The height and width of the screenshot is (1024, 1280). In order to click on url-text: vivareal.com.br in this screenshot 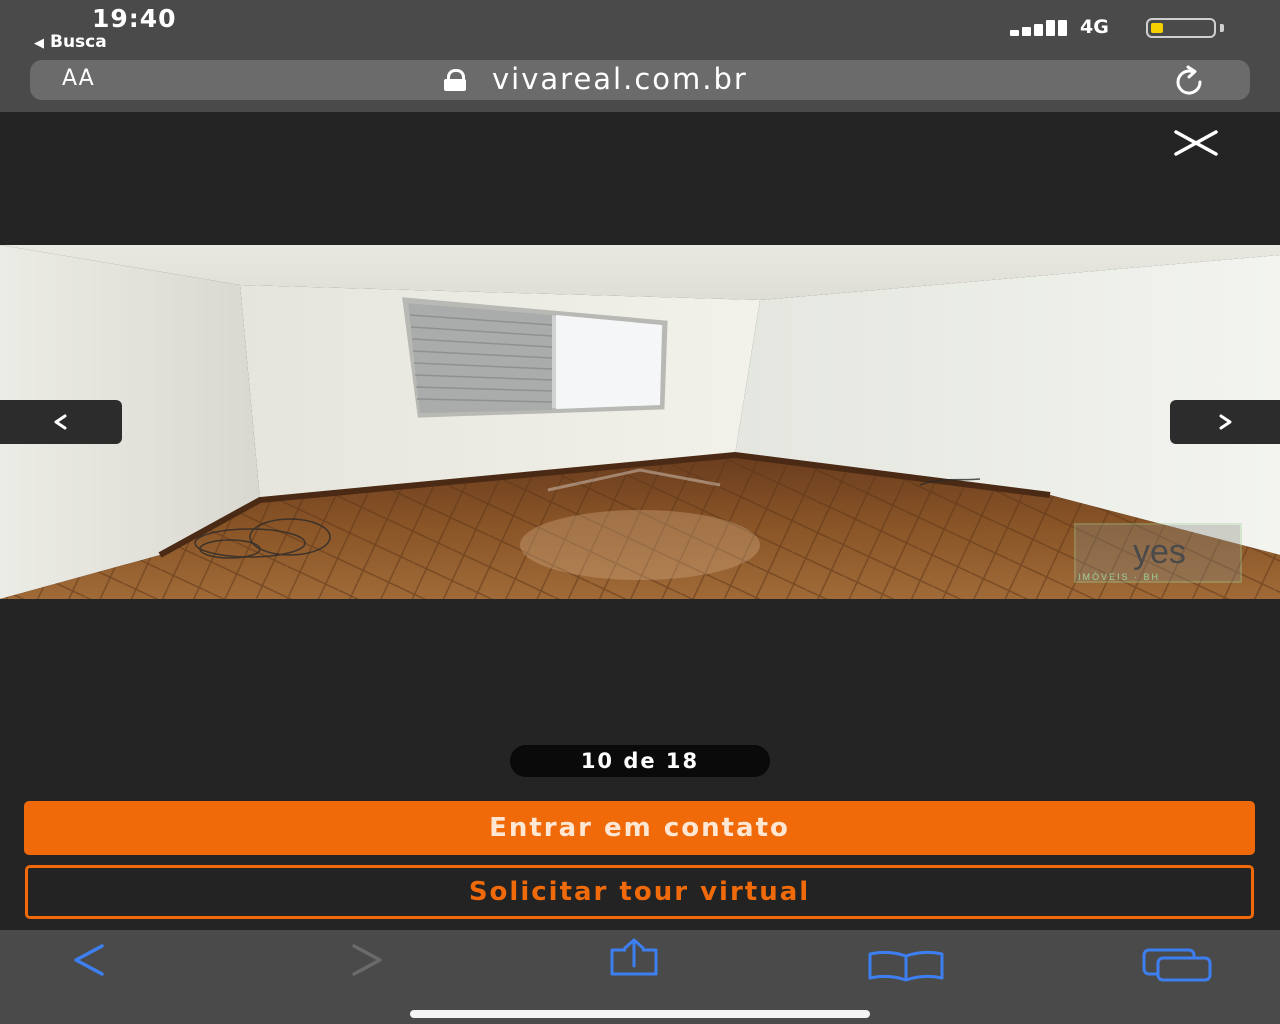, I will do `click(620, 79)`.